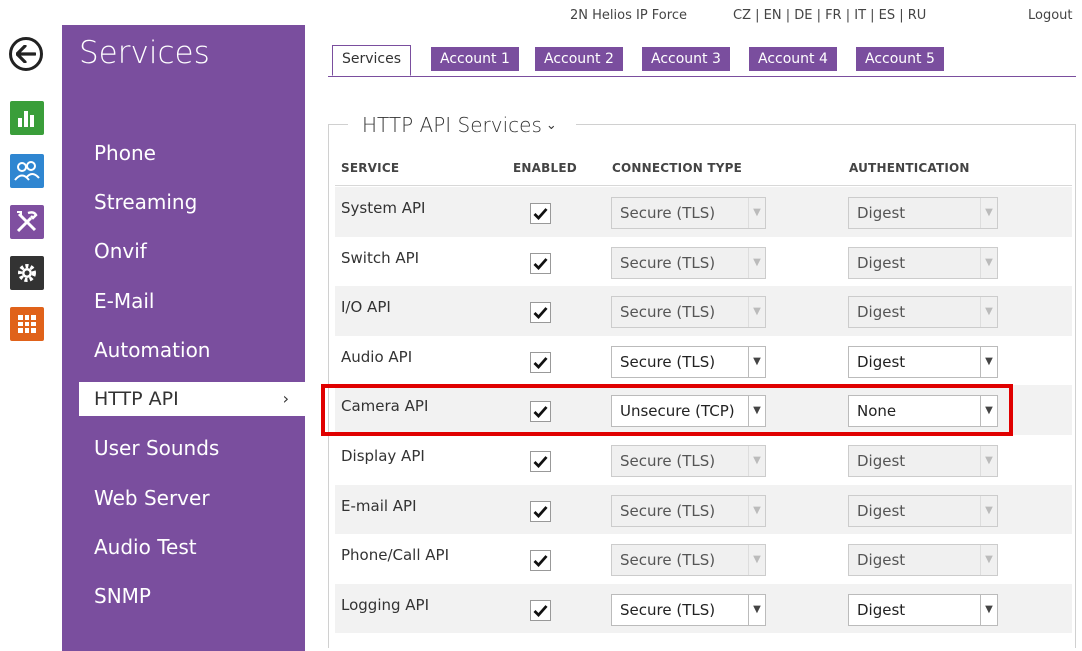 The height and width of the screenshot is (651, 1082). I want to click on sidebar-item-onvif: Onvif, so click(183, 251).